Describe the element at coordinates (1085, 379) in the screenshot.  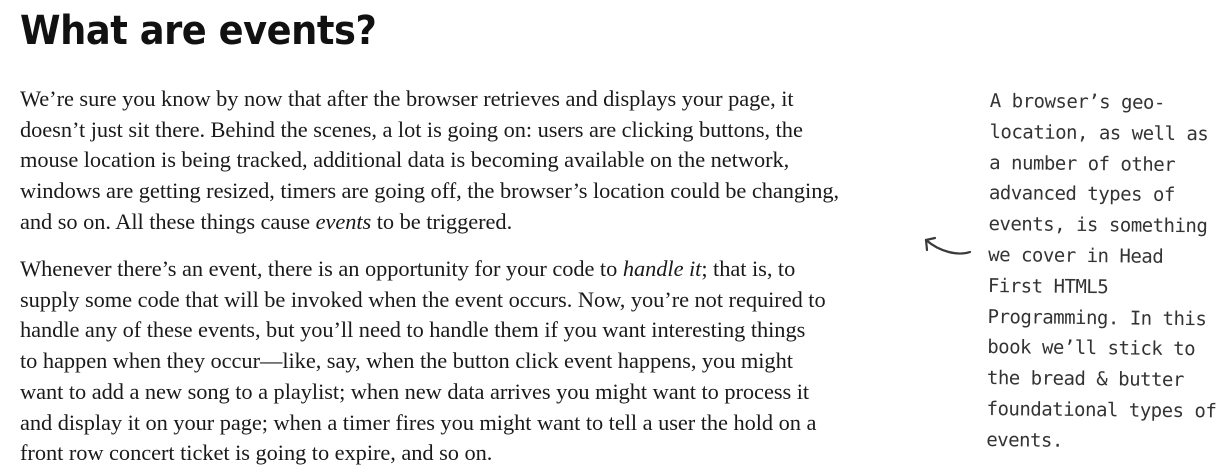
I see `margin-note-line: the bread & butter` at that location.